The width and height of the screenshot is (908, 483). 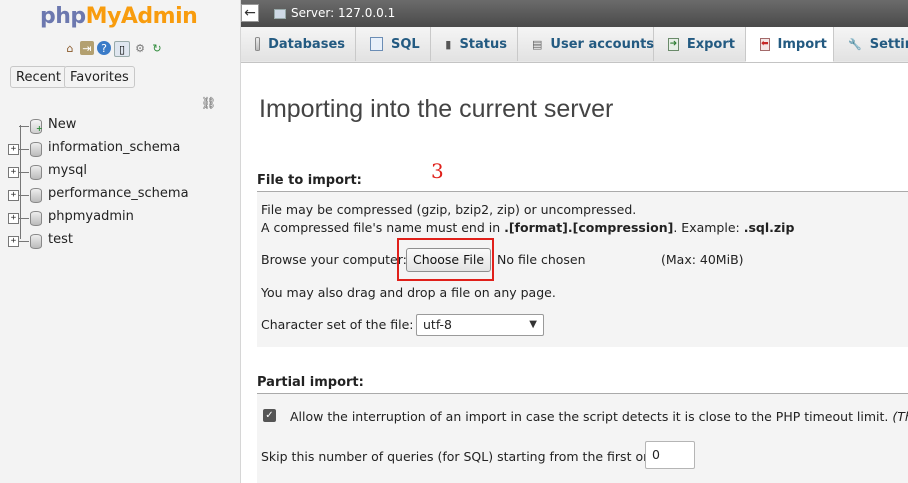 I want to click on server-icon, so click(x=280, y=14).